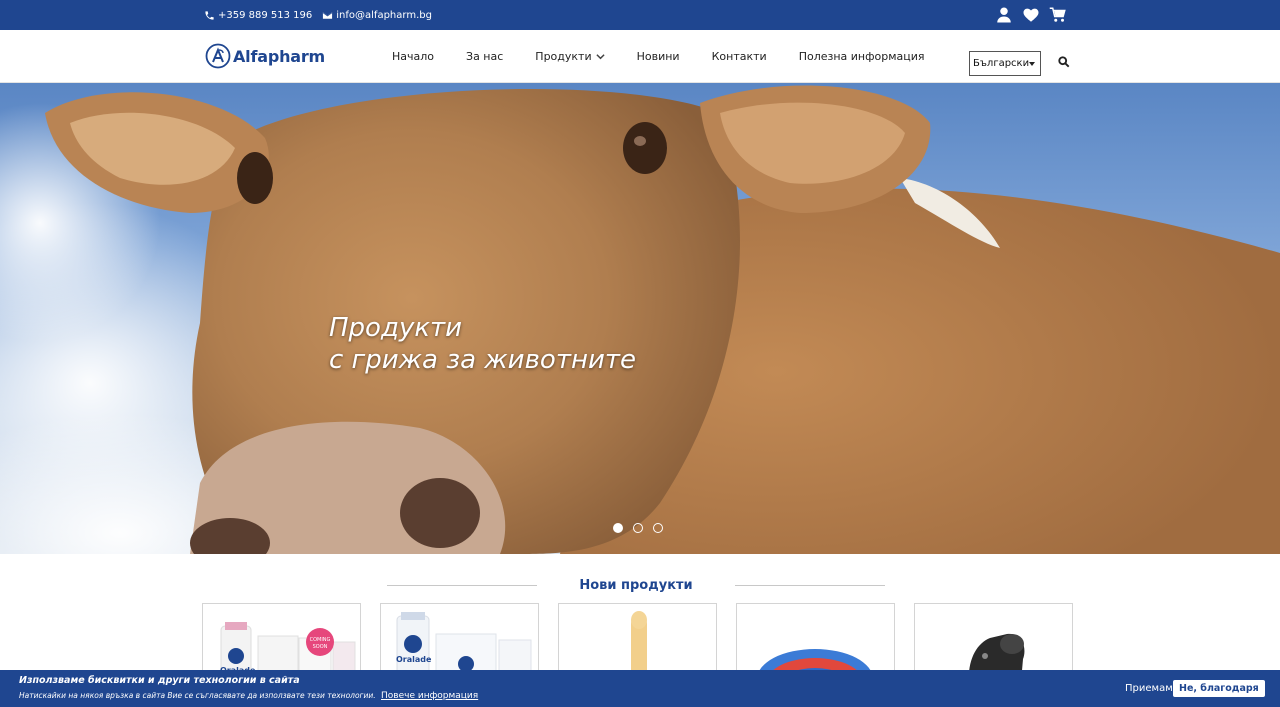 Image resolution: width=1280 pixels, height=707 pixels. What do you see at coordinates (320, 640) in the screenshot?
I see `coming-soon-badge-line1: COMING` at bounding box center [320, 640].